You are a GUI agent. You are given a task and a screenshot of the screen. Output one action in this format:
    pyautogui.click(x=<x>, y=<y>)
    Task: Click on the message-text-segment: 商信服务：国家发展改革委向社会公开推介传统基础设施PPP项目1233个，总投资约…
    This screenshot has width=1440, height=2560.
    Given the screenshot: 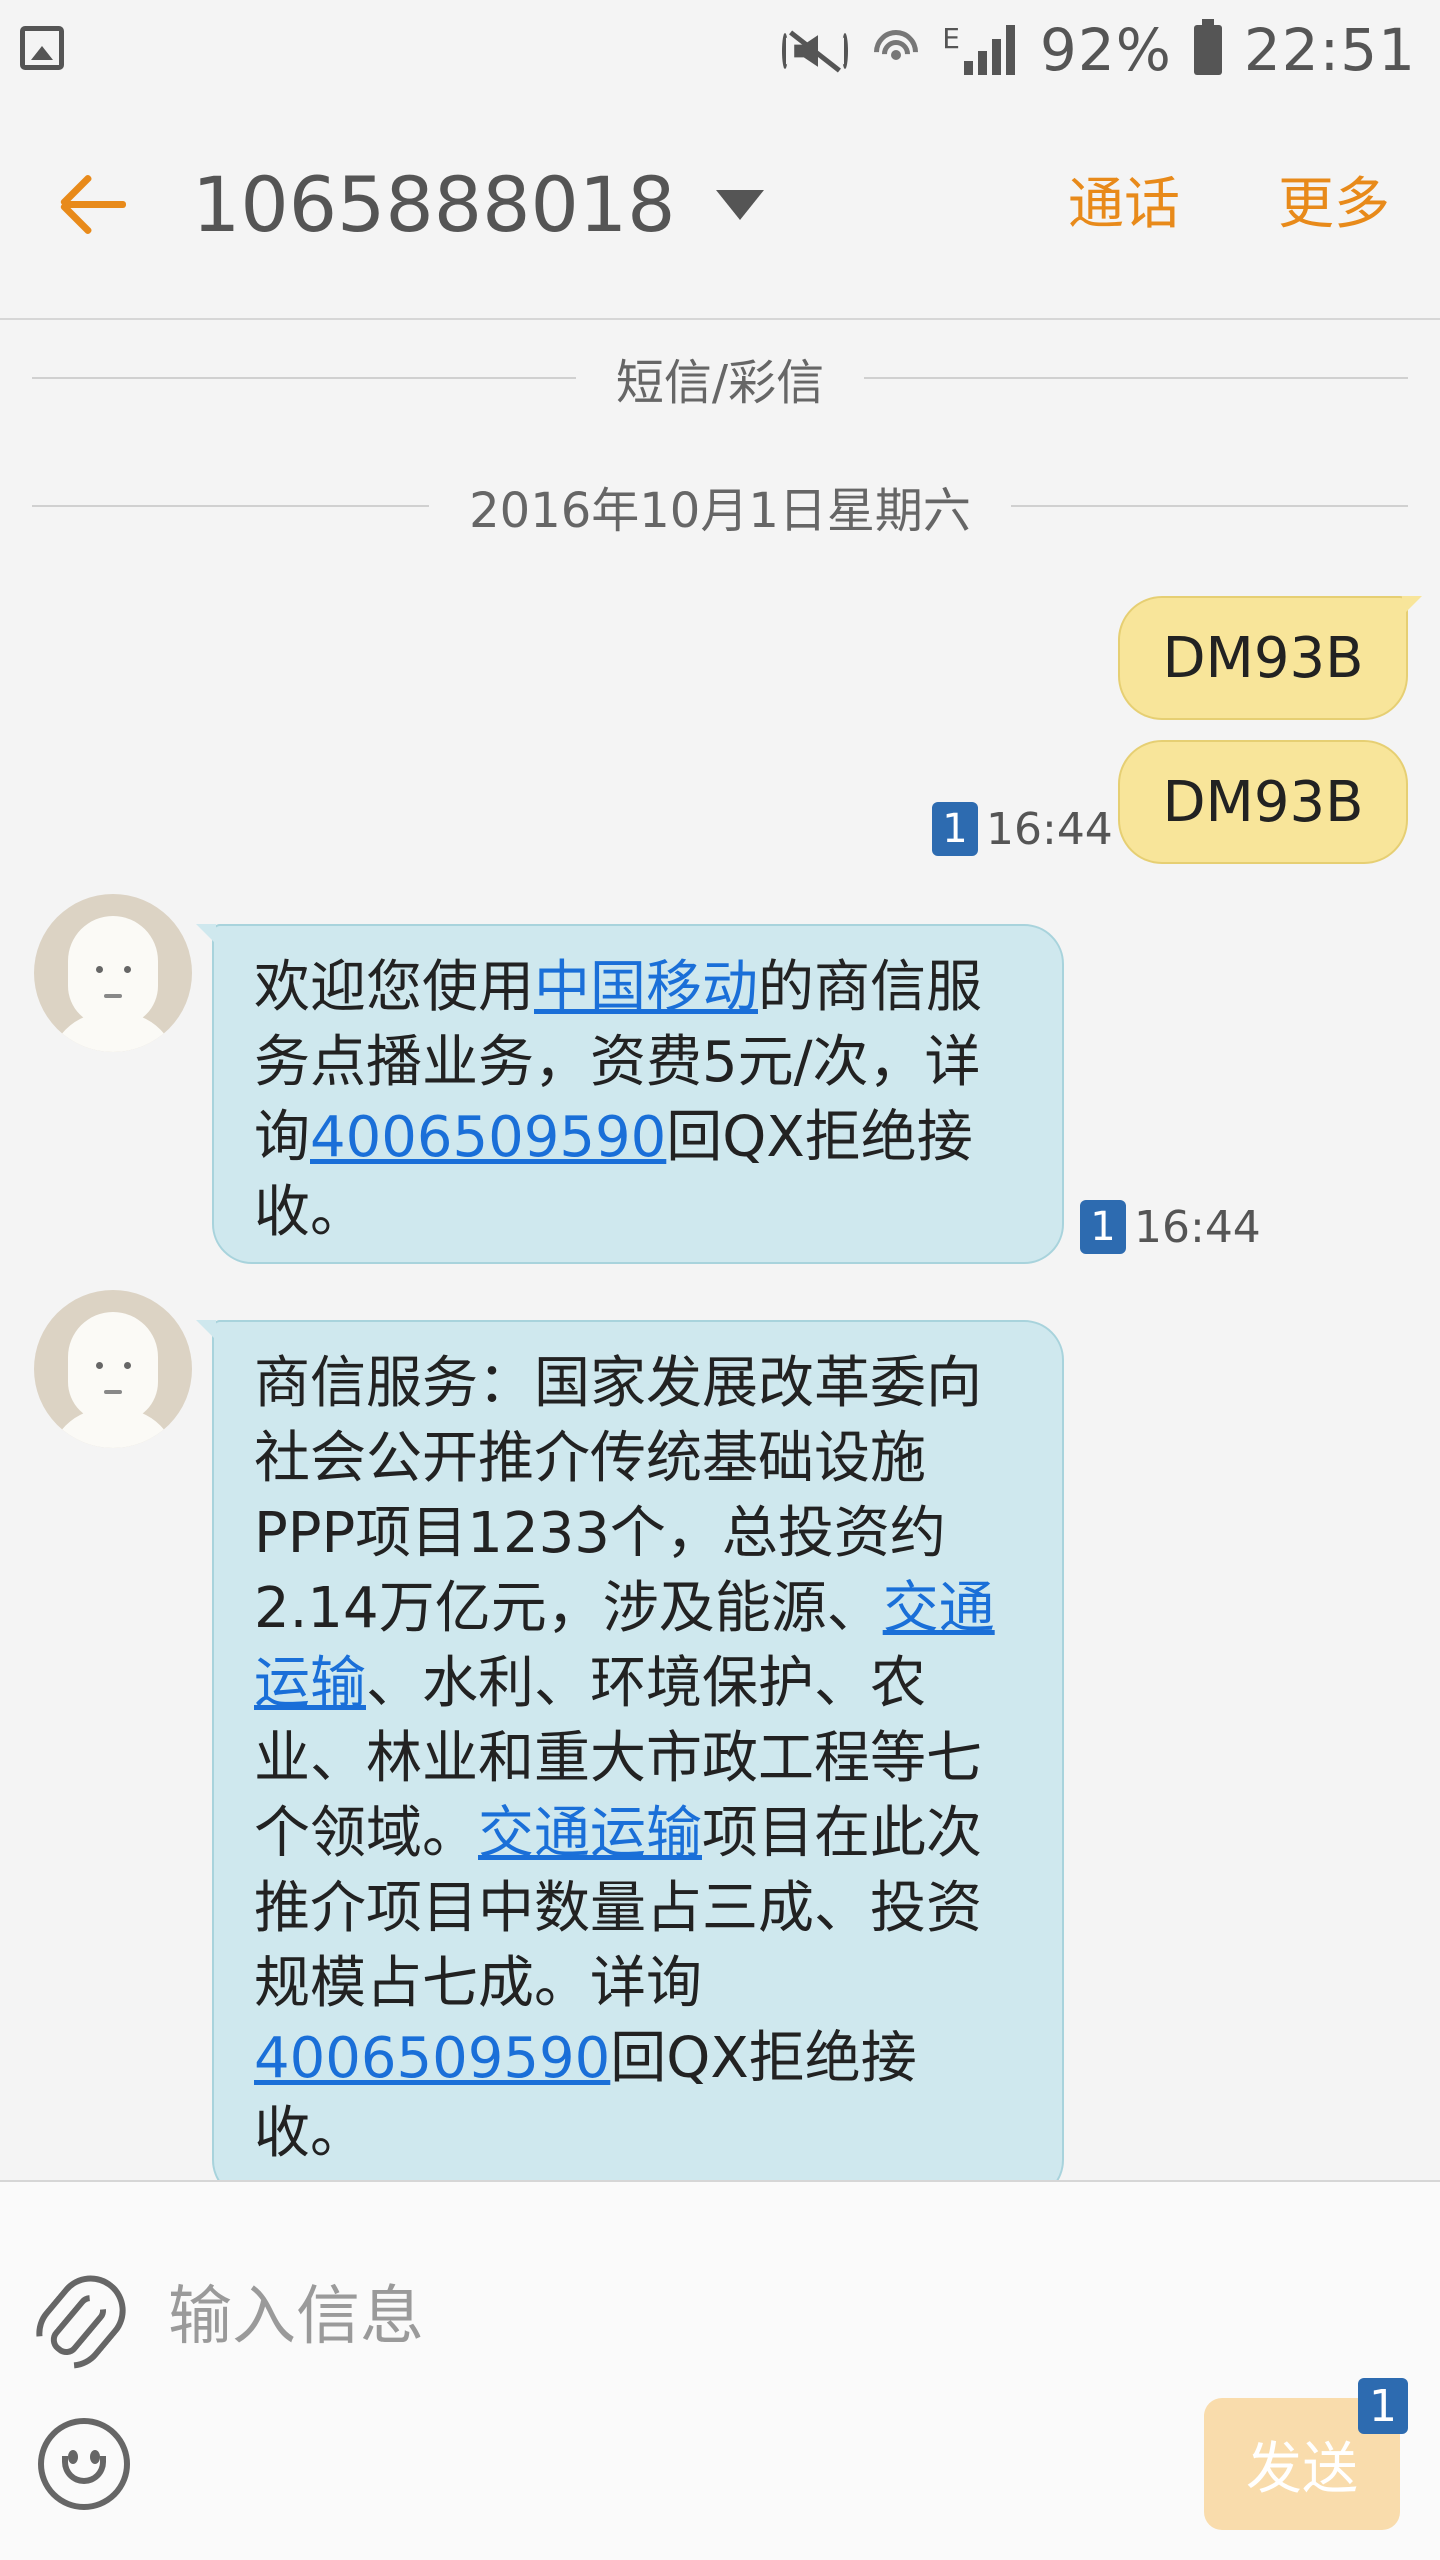 What is the action you would take?
    pyautogui.click(x=618, y=1496)
    